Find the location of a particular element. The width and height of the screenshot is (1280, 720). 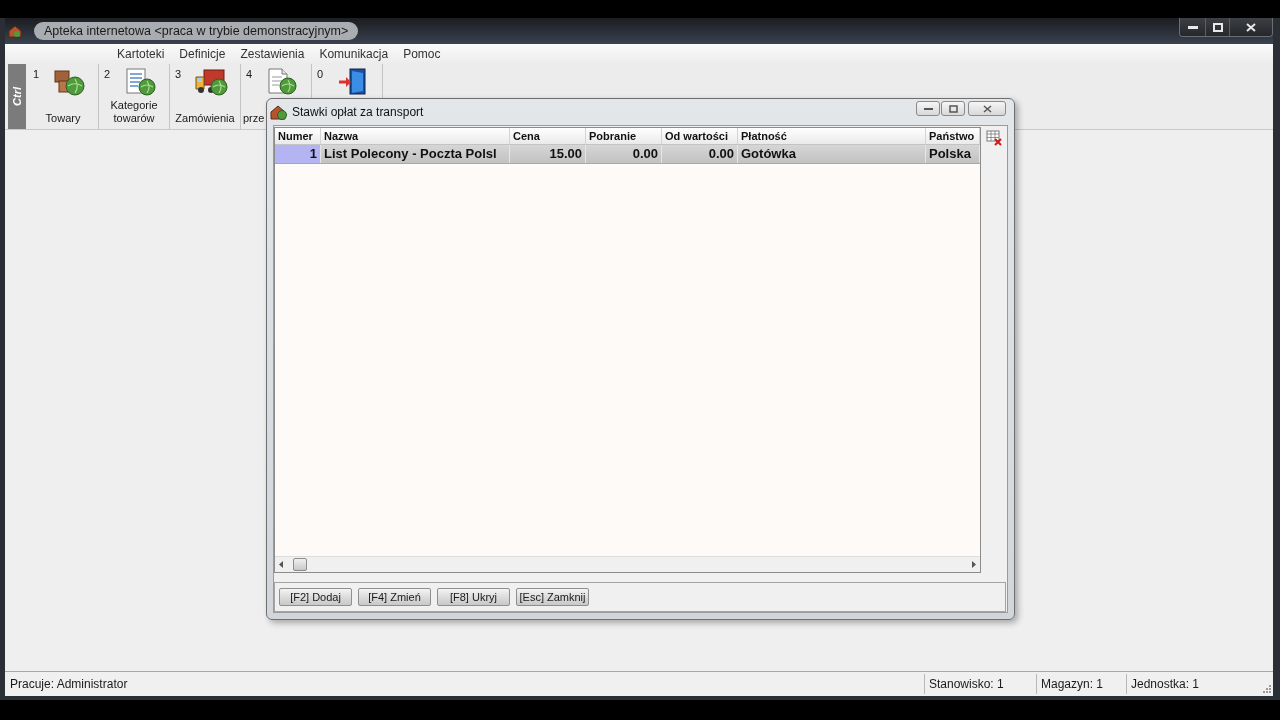

toolbar-button: 1 Towary is located at coordinates (63, 96).